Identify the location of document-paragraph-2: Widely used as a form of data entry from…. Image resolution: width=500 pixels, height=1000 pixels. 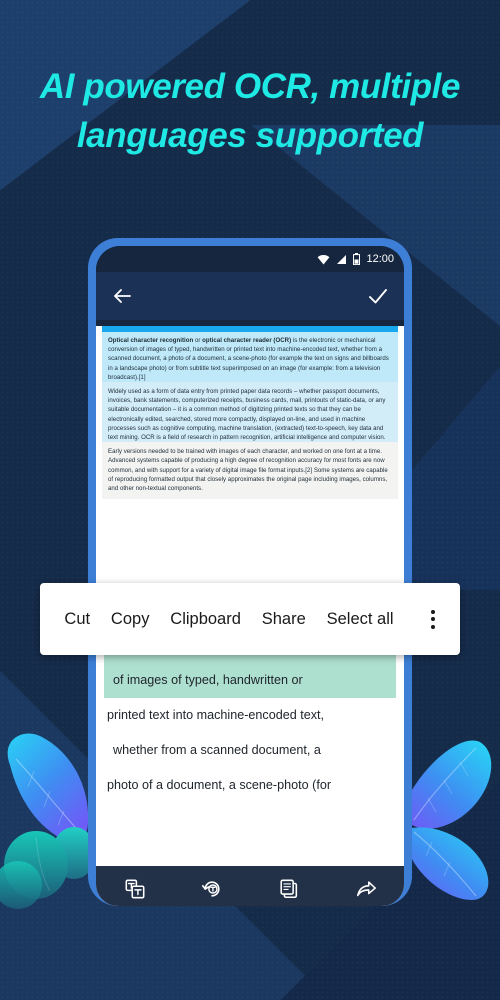
(250, 412).